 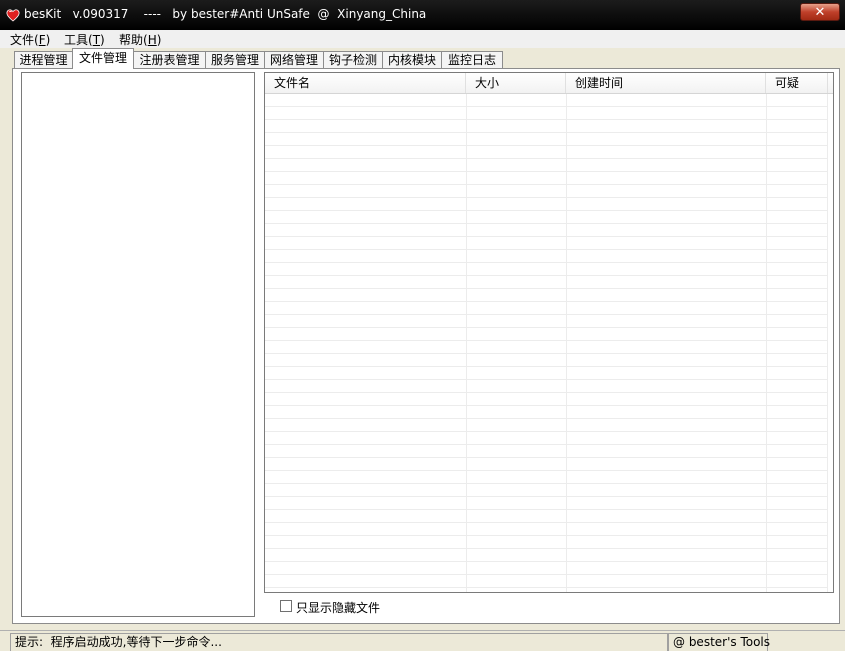 What do you see at coordinates (30, 39) in the screenshot?
I see `menu-file: 文件(F)` at bounding box center [30, 39].